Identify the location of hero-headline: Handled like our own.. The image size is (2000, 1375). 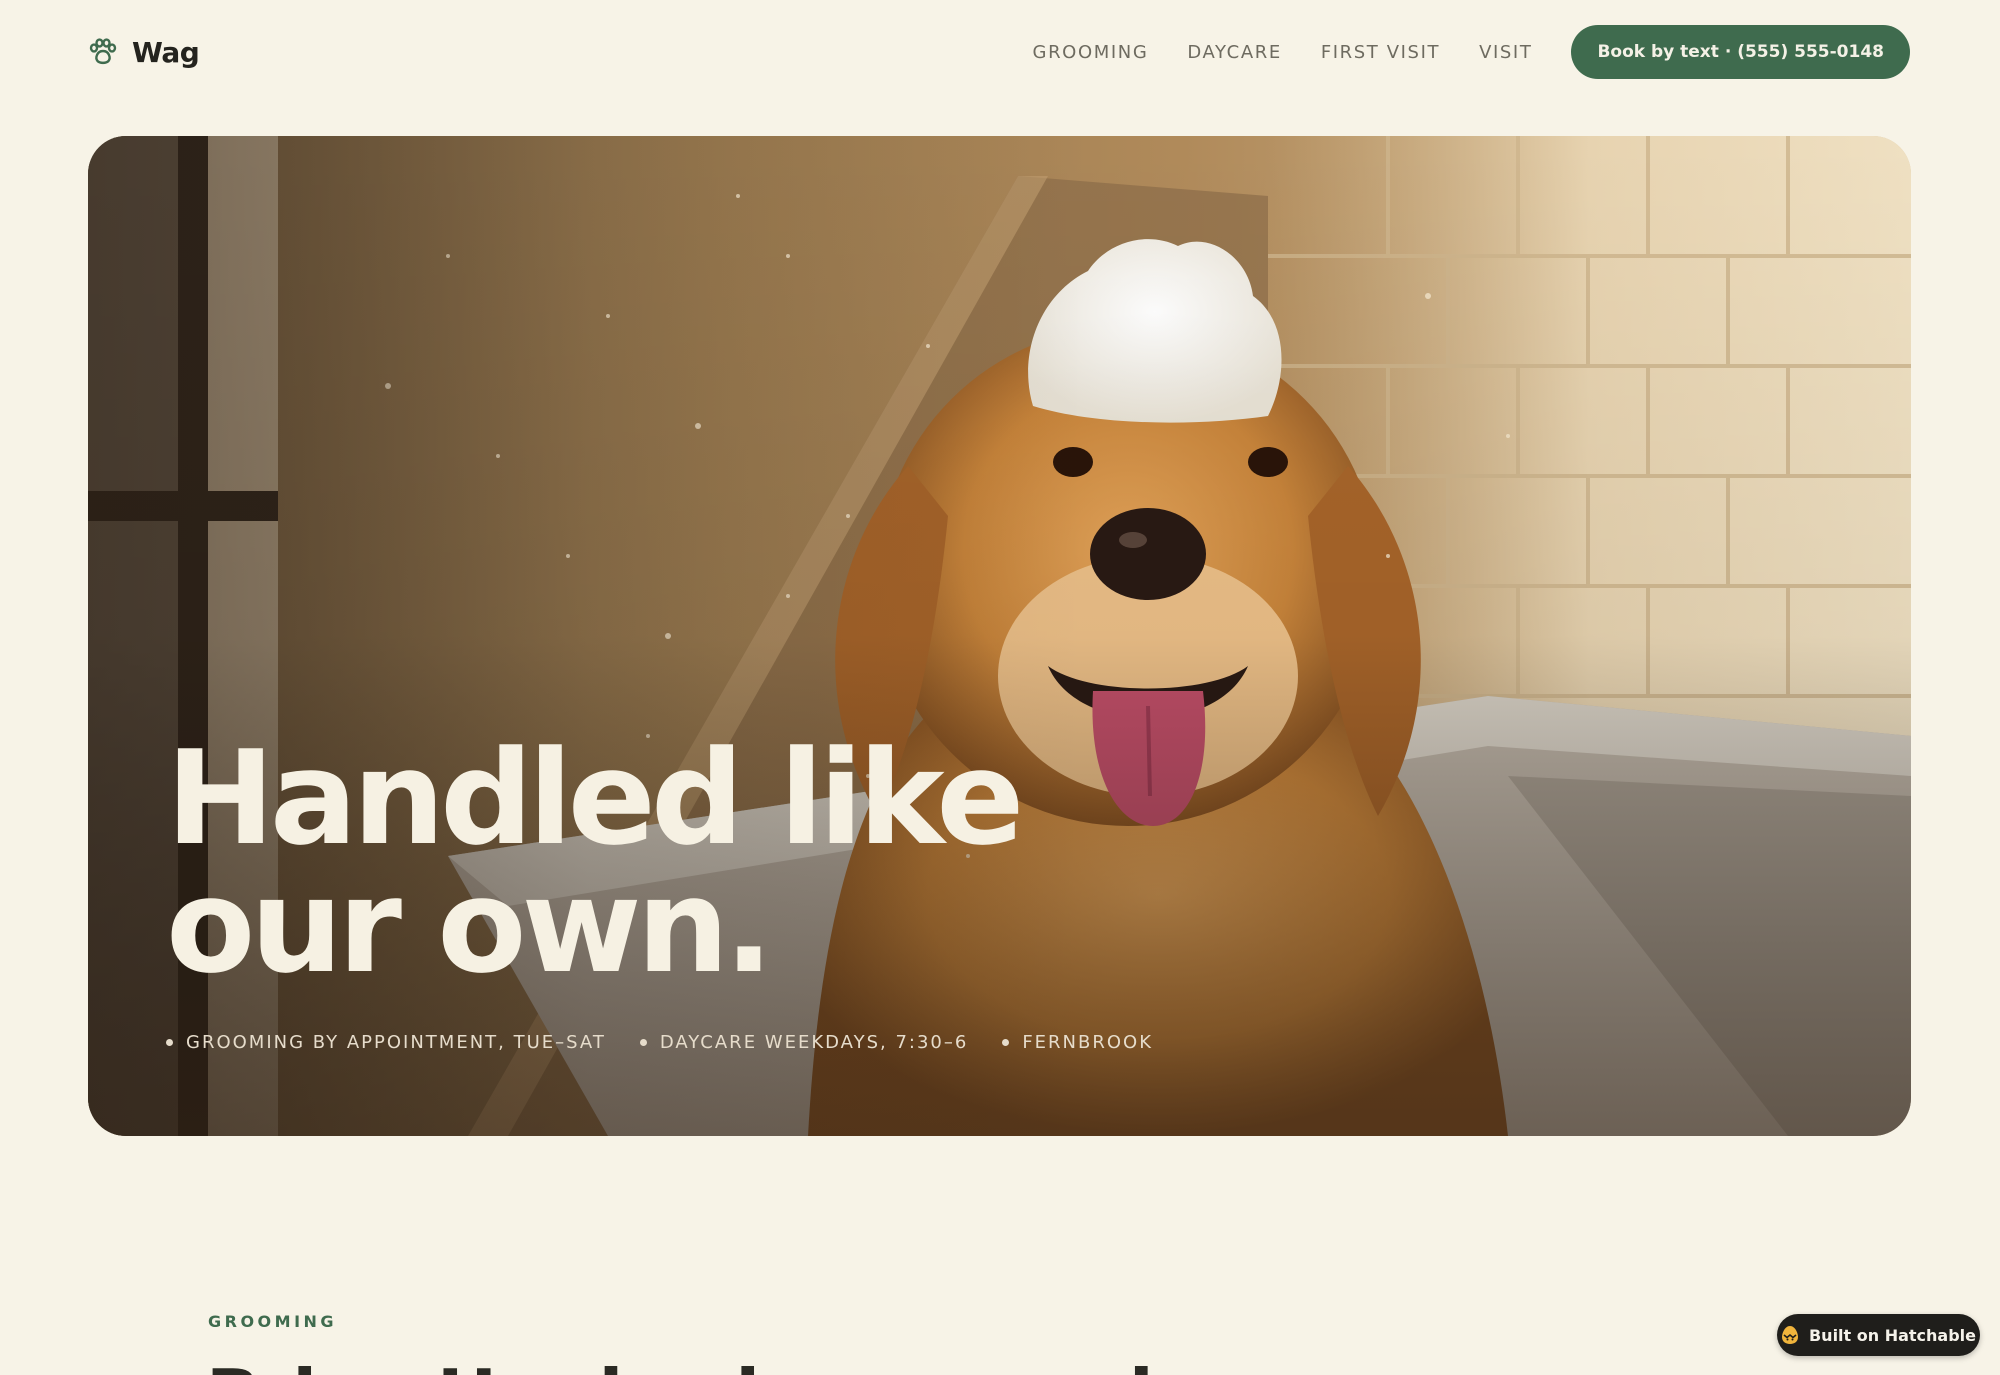
(616, 862).